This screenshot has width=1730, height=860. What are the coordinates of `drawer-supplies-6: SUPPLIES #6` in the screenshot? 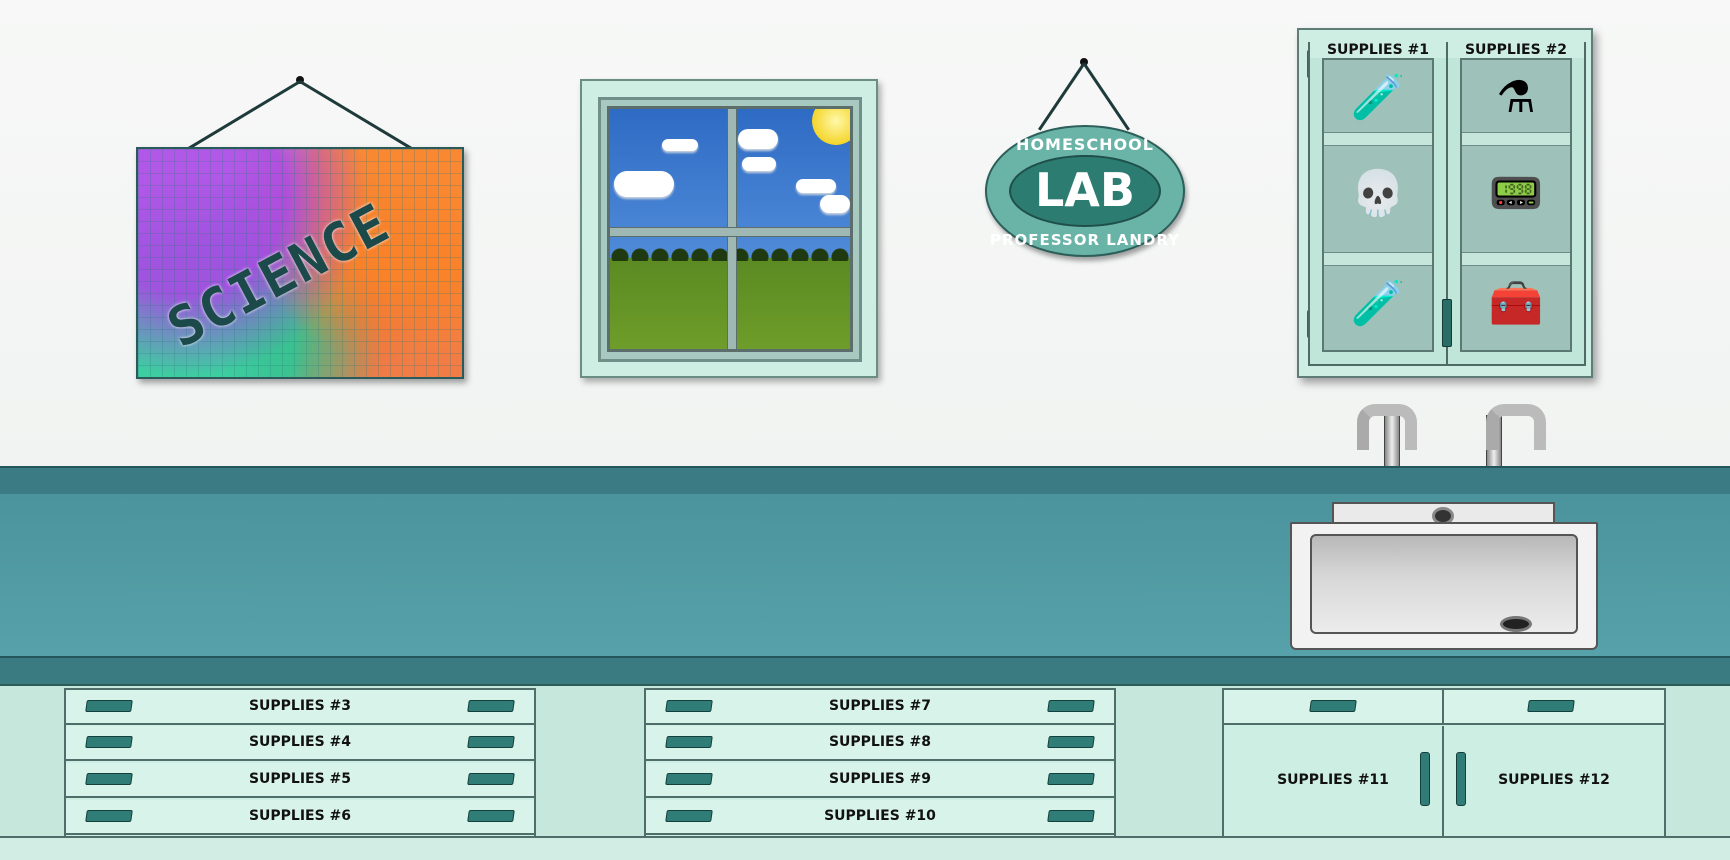 It's located at (300, 817).